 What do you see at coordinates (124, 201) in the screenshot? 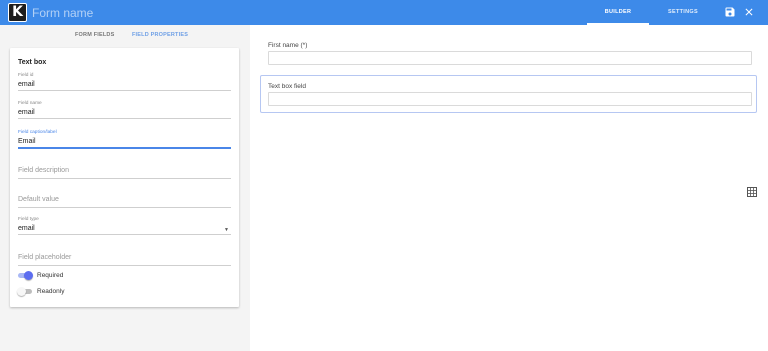
I see `default-value-input: Default value` at bounding box center [124, 201].